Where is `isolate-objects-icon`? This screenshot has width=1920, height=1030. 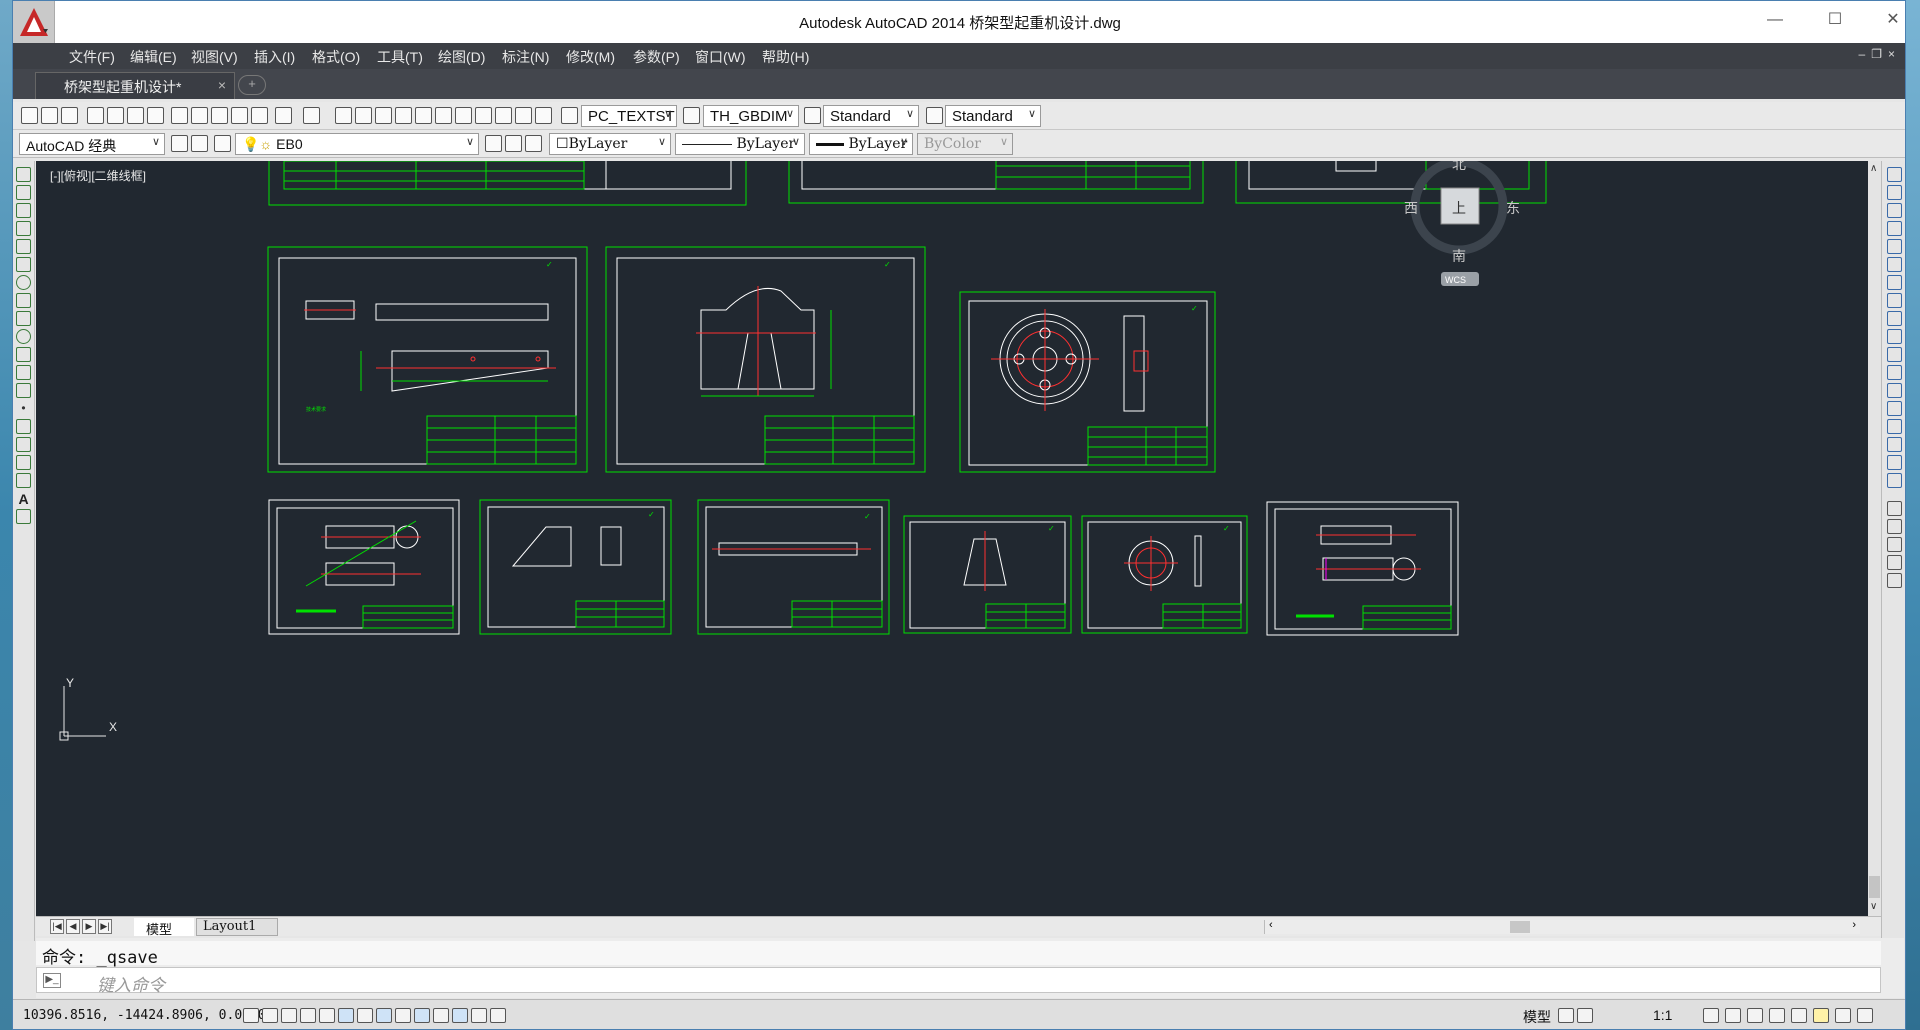
isolate-objects-icon is located at coordinates (1799, 1015).